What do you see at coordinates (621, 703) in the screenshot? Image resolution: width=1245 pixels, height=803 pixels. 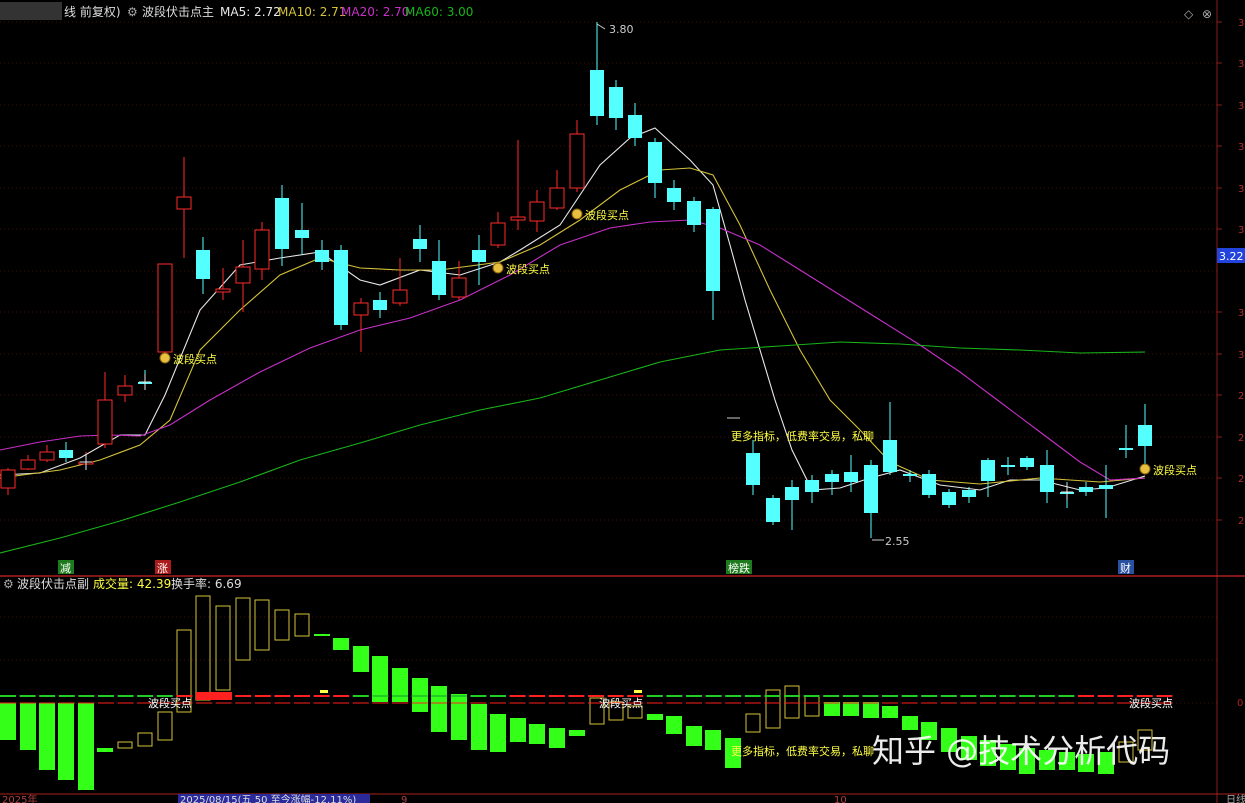 I see `sub-signal-label-2: 波段买点` at bounding box center [621, 703].